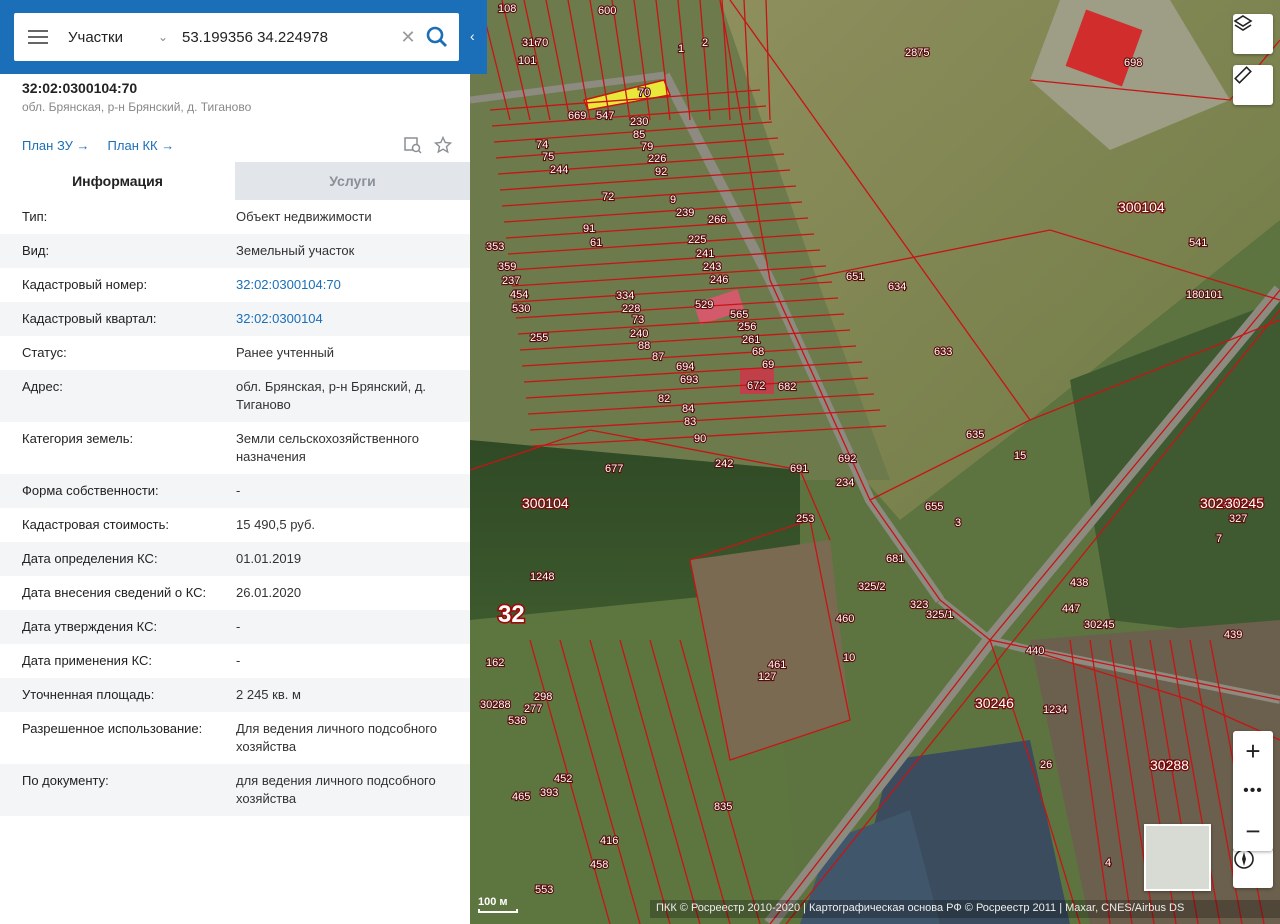 The height and width of the screenshot is (924, 1280). What do you see at coordinates (327, 447) in the screenshot?
I see `info-row-value: Земли сельскохозяйственного назначения` at bounding box center [327, 447].